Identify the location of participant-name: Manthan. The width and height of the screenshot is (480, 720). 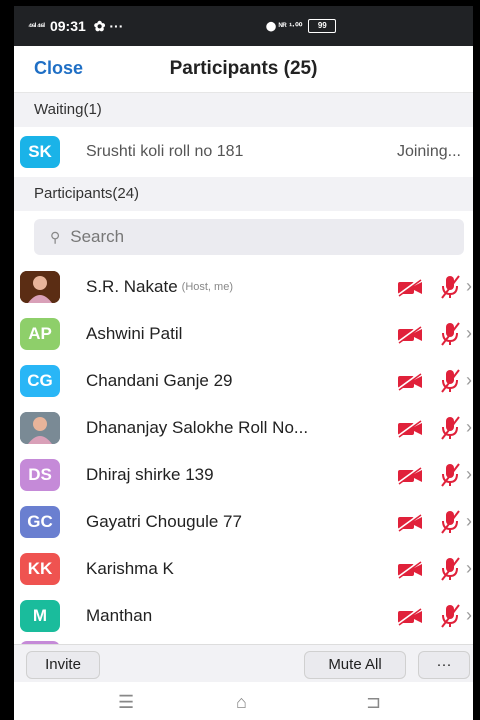
(119, 615).